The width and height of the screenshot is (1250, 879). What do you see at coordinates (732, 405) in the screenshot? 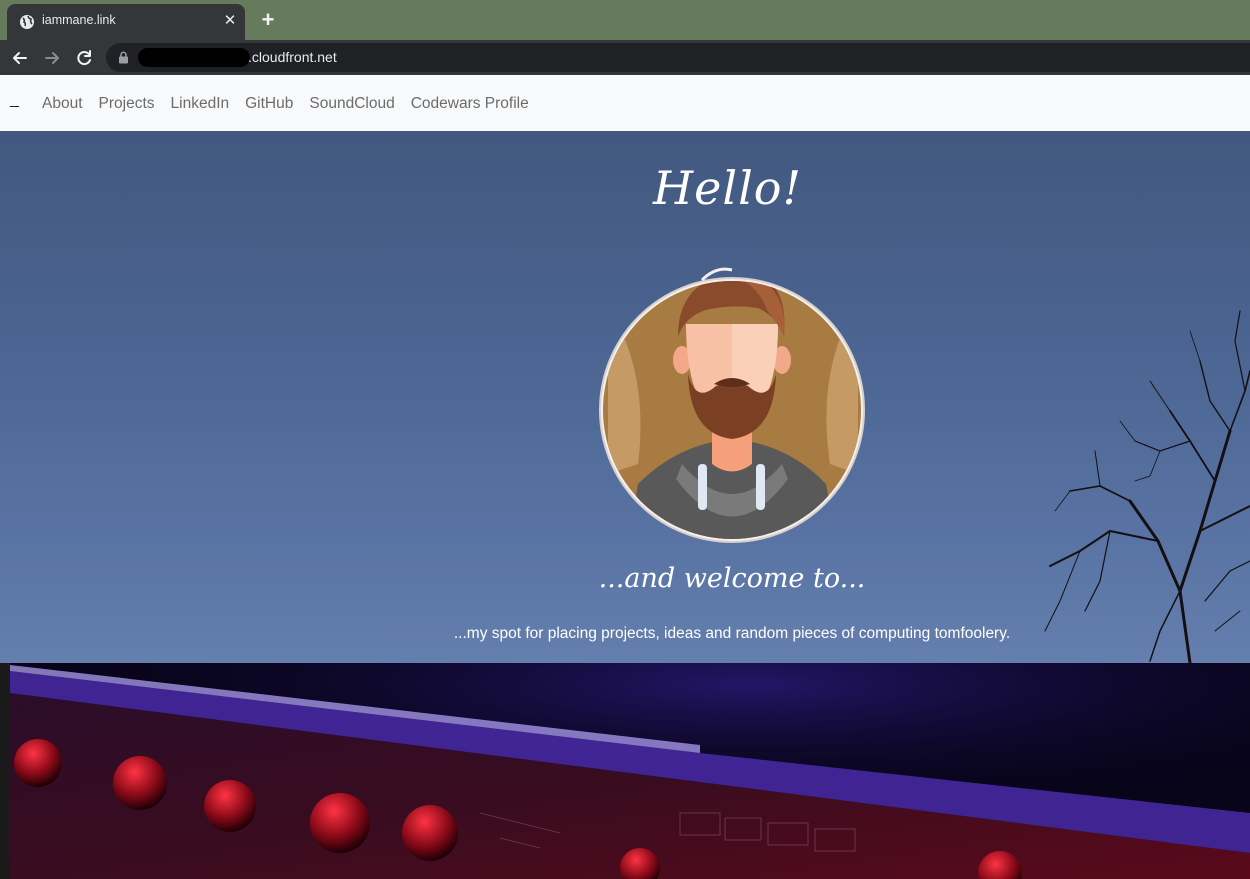
I see `avatar` at bounding box center [732, 405].